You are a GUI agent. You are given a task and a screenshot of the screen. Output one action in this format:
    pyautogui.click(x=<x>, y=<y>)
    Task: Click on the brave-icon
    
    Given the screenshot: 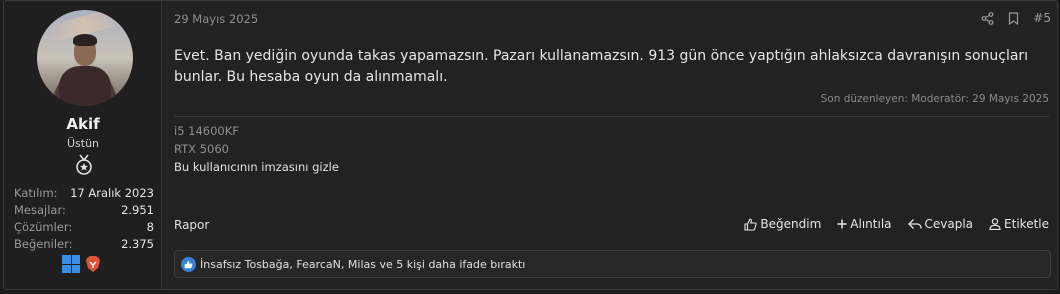 What is the action you would take?
    pyautogui.click(x=93, y=264)
    